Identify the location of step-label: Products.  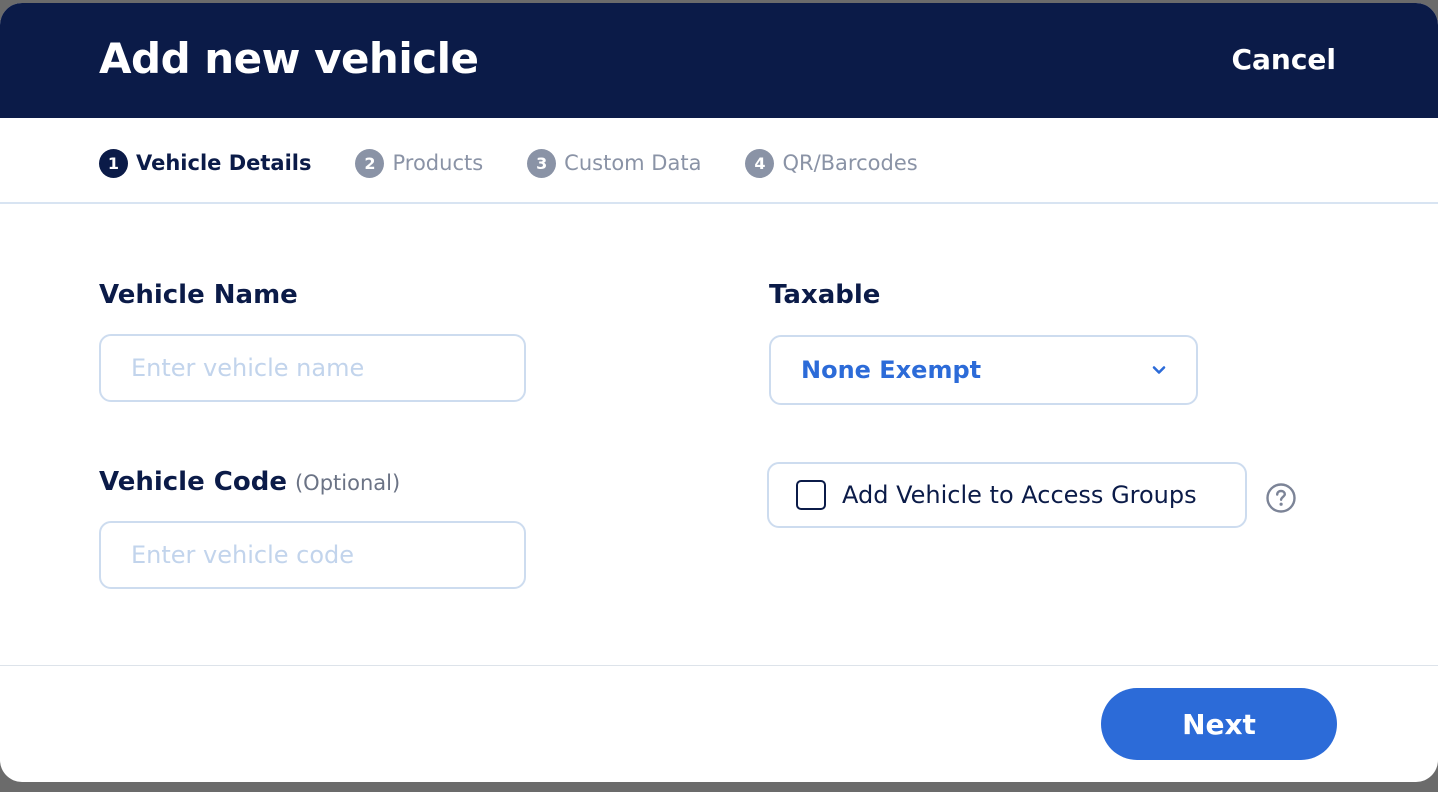
(438, 163).